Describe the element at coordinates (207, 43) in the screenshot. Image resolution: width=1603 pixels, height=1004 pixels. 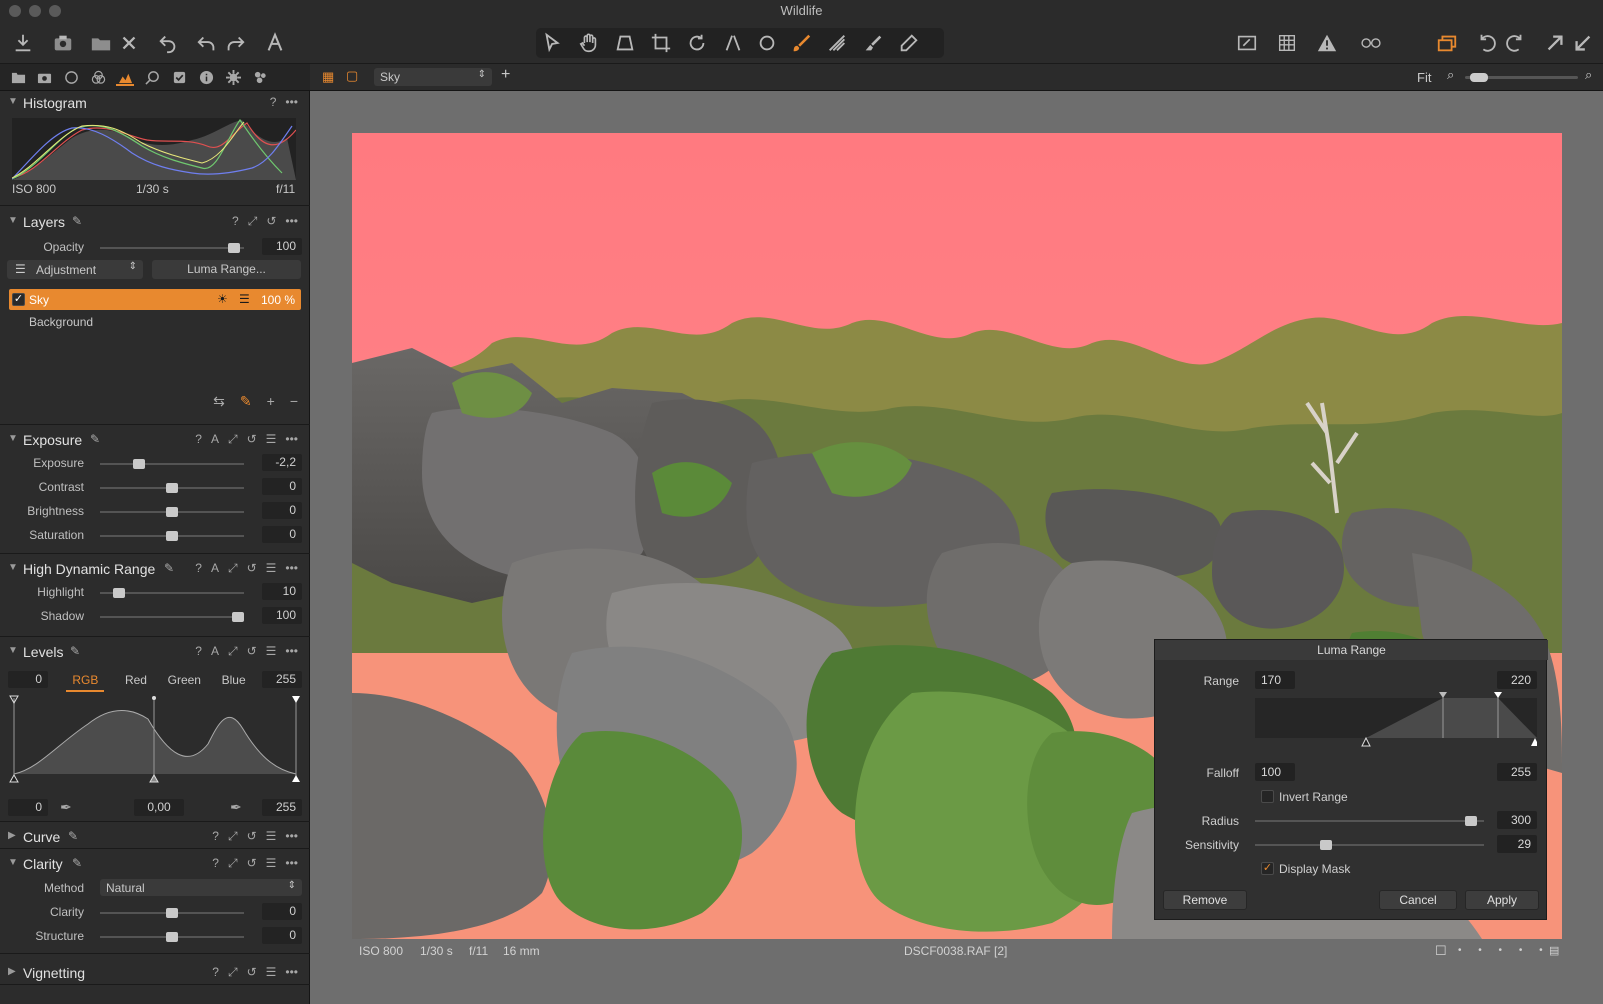
I see `undo-icon` at that location.